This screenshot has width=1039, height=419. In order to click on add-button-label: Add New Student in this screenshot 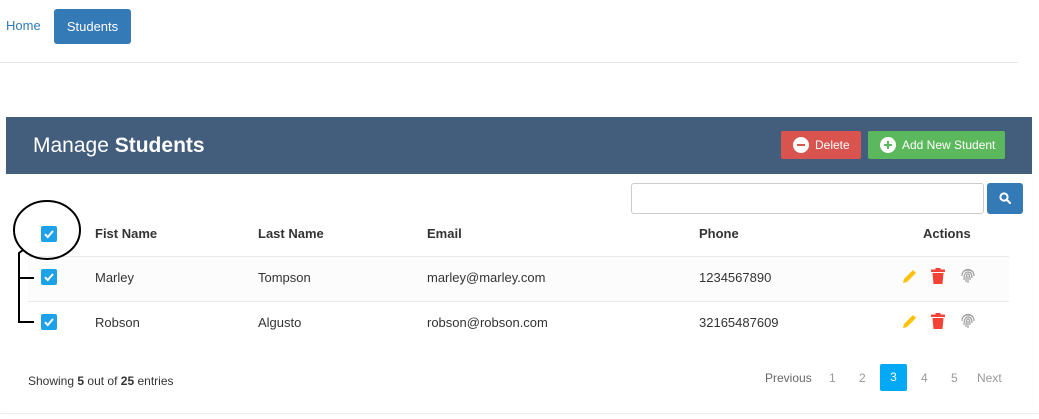, I will do `click(949, 145)`.